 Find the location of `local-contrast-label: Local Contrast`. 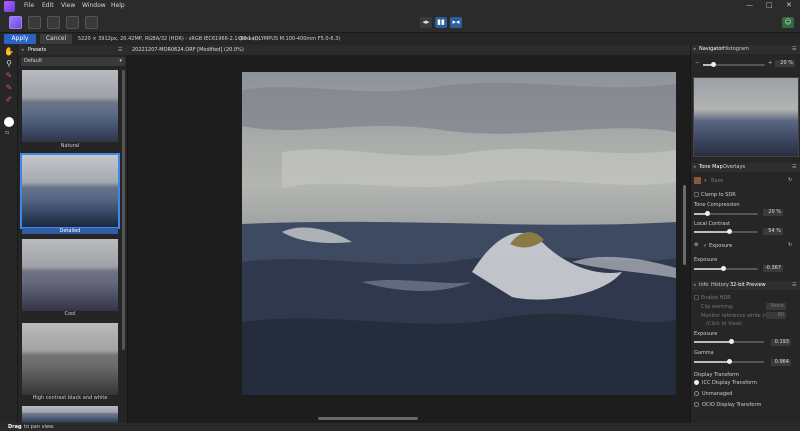

local-contrast-label: Local Contrast is located at coordinates (712, 224).